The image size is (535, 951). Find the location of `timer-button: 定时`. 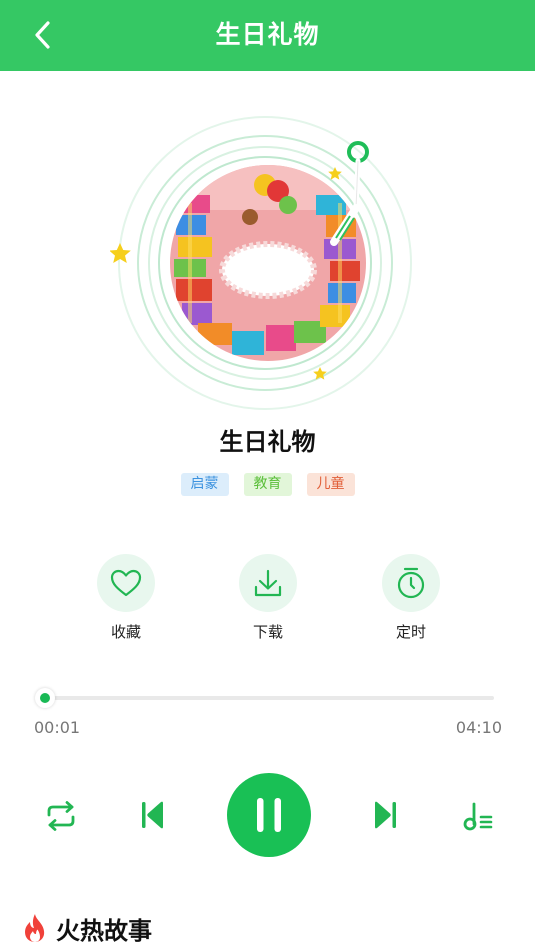

timer-button: 定时 is located at coordinates (411, 598).